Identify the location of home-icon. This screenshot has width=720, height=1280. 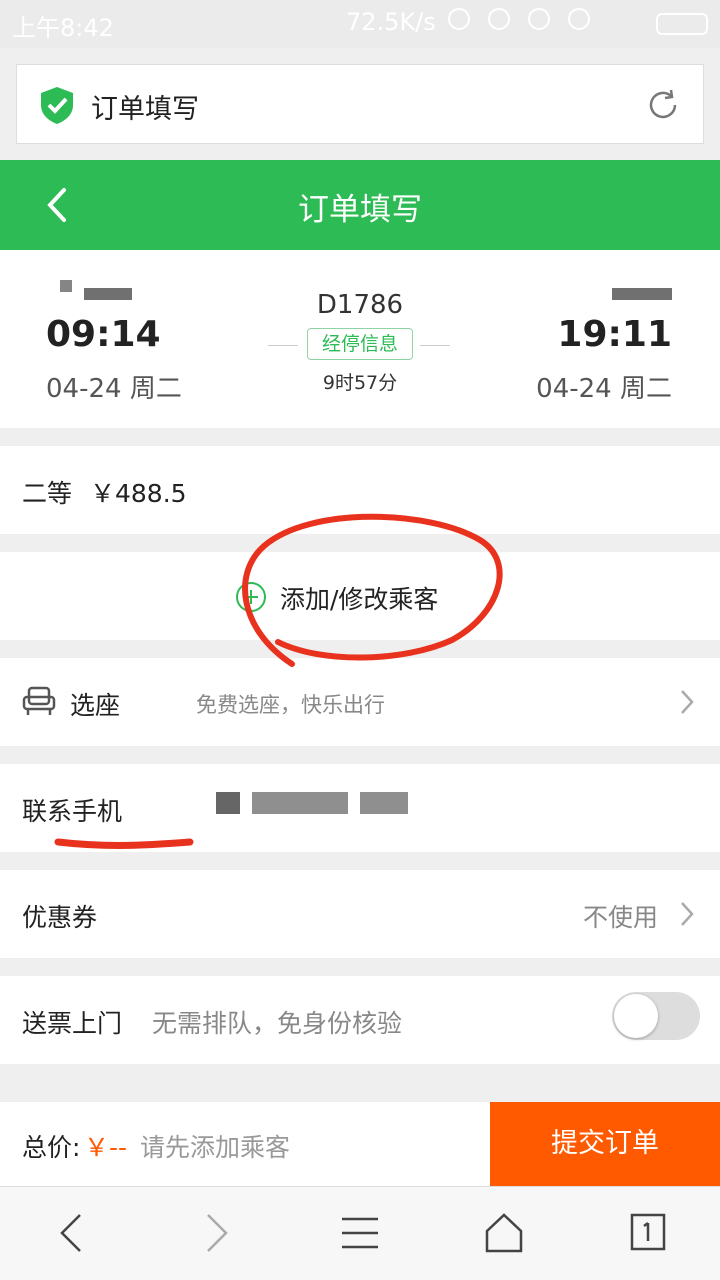
(504, 1233).